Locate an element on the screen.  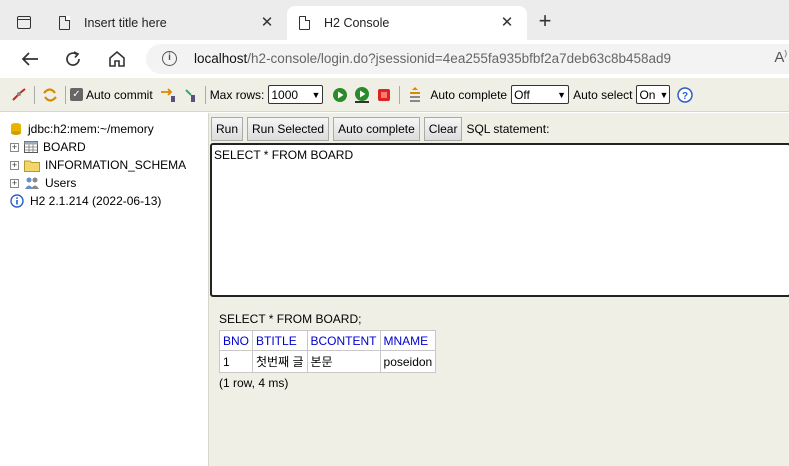
site-info-icon: i is located at coordinates (169, 58).